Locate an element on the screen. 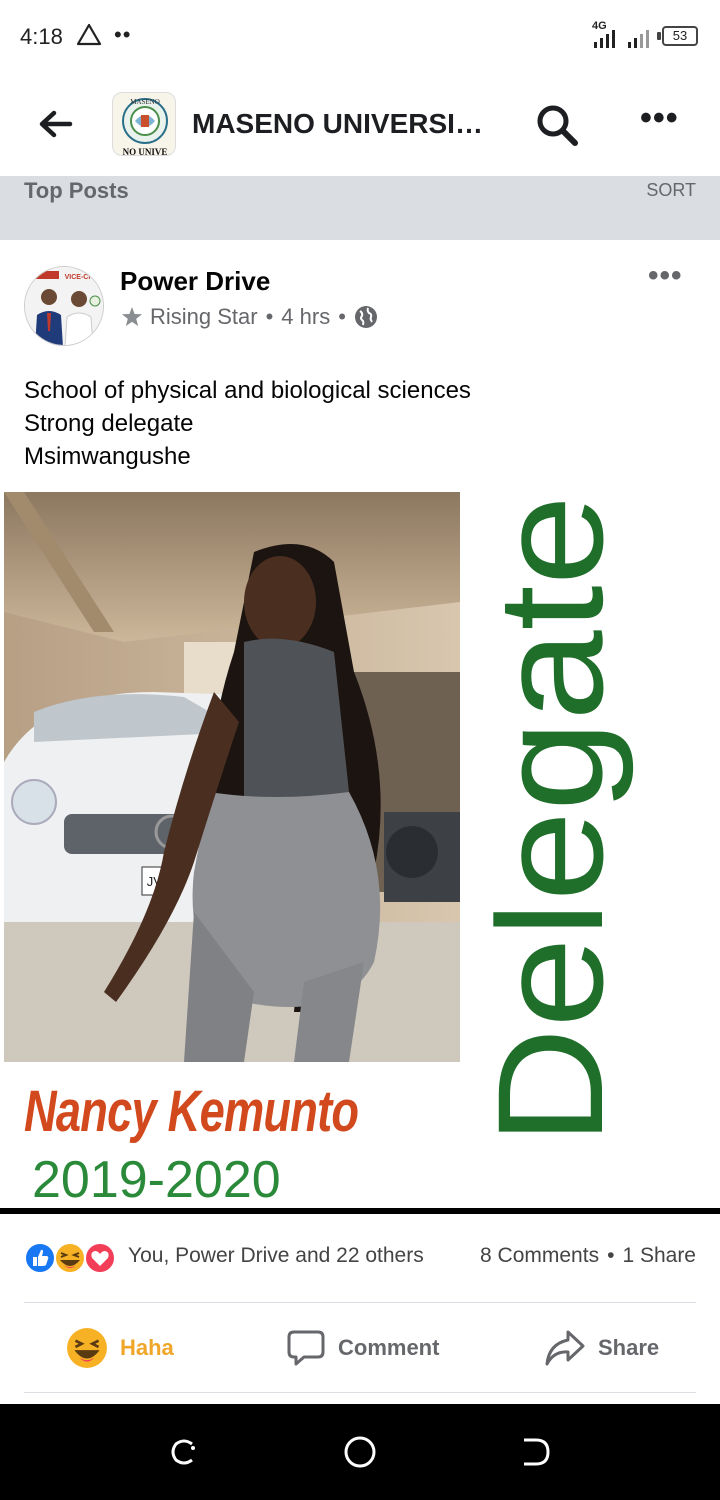 The width and height of the screenshot is (720, 1500). badge-label: Rising Star is located at coordinates (204, 316).